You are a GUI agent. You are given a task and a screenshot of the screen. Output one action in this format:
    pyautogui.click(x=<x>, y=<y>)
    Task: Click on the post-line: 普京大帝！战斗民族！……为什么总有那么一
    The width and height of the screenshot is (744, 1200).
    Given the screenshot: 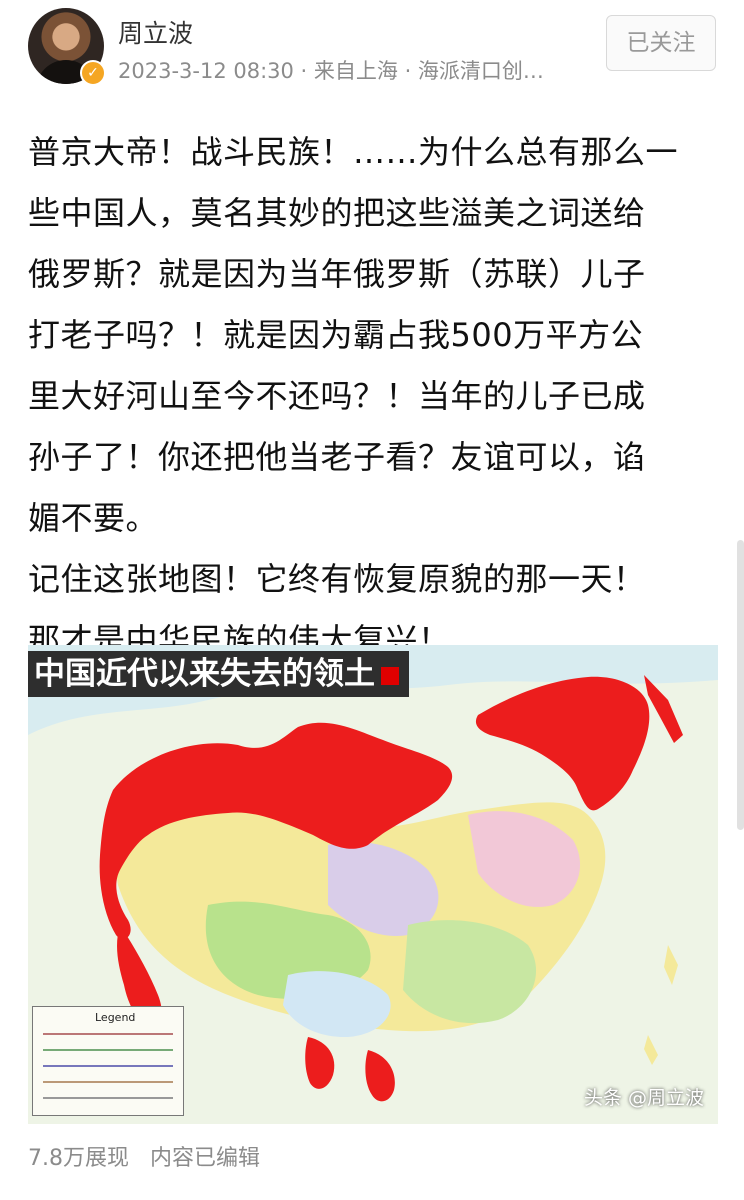 What is the action you would take?
    pyautogui.click(x=353, y=152)
    